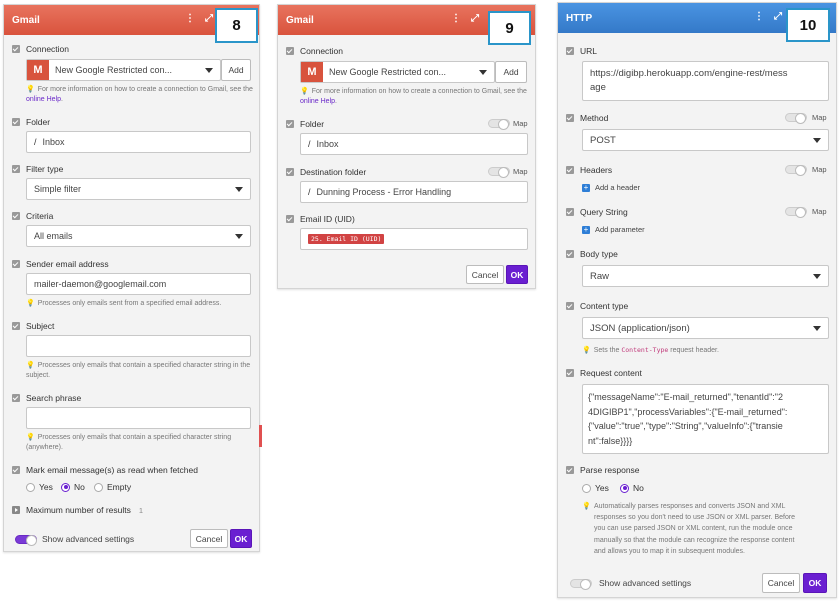 The height and width of the screenshot is (601, 840). Describe the element at coordinates (645, 350) in the screenshot. I see `content-type-code: Content-Type` at that location.